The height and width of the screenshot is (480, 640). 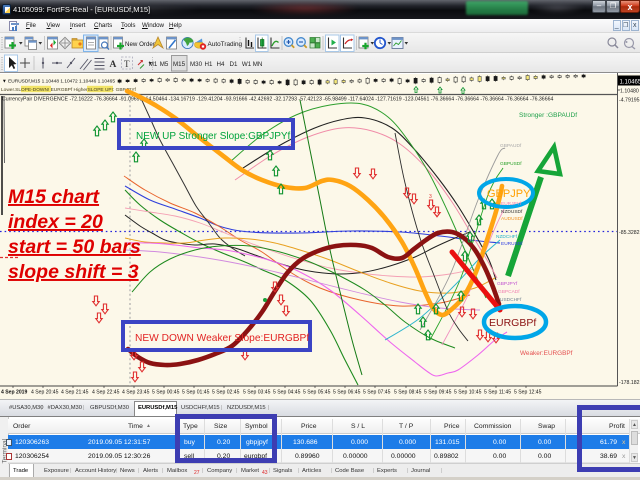 What do you see at coordinates (507, 284) in the screenshot?
I see `svg-text: GBPJPYf` at bounding box center [507, 284].